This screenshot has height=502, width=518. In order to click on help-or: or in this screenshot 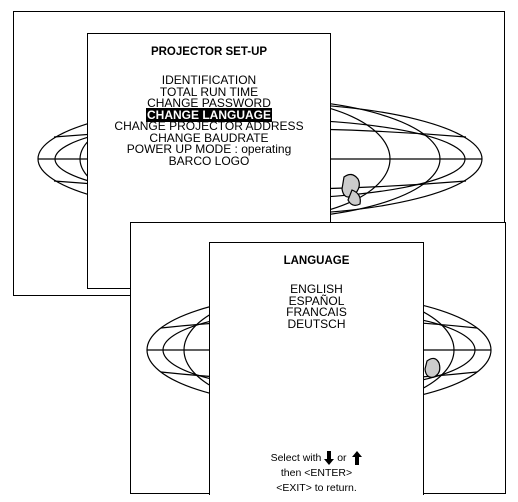, I will do `click(342, 458)`.